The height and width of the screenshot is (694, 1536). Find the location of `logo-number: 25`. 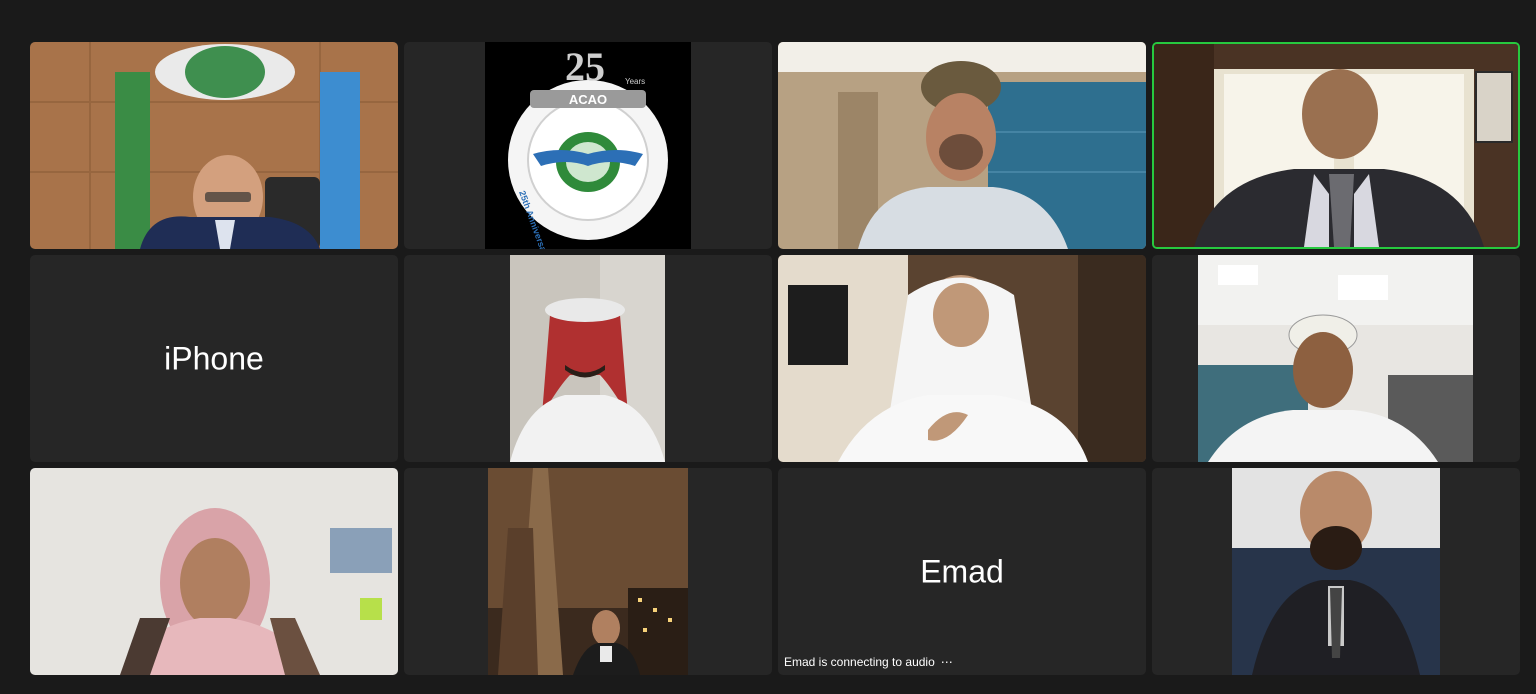

logo-number: 25 is located at coordinates (585, 66).